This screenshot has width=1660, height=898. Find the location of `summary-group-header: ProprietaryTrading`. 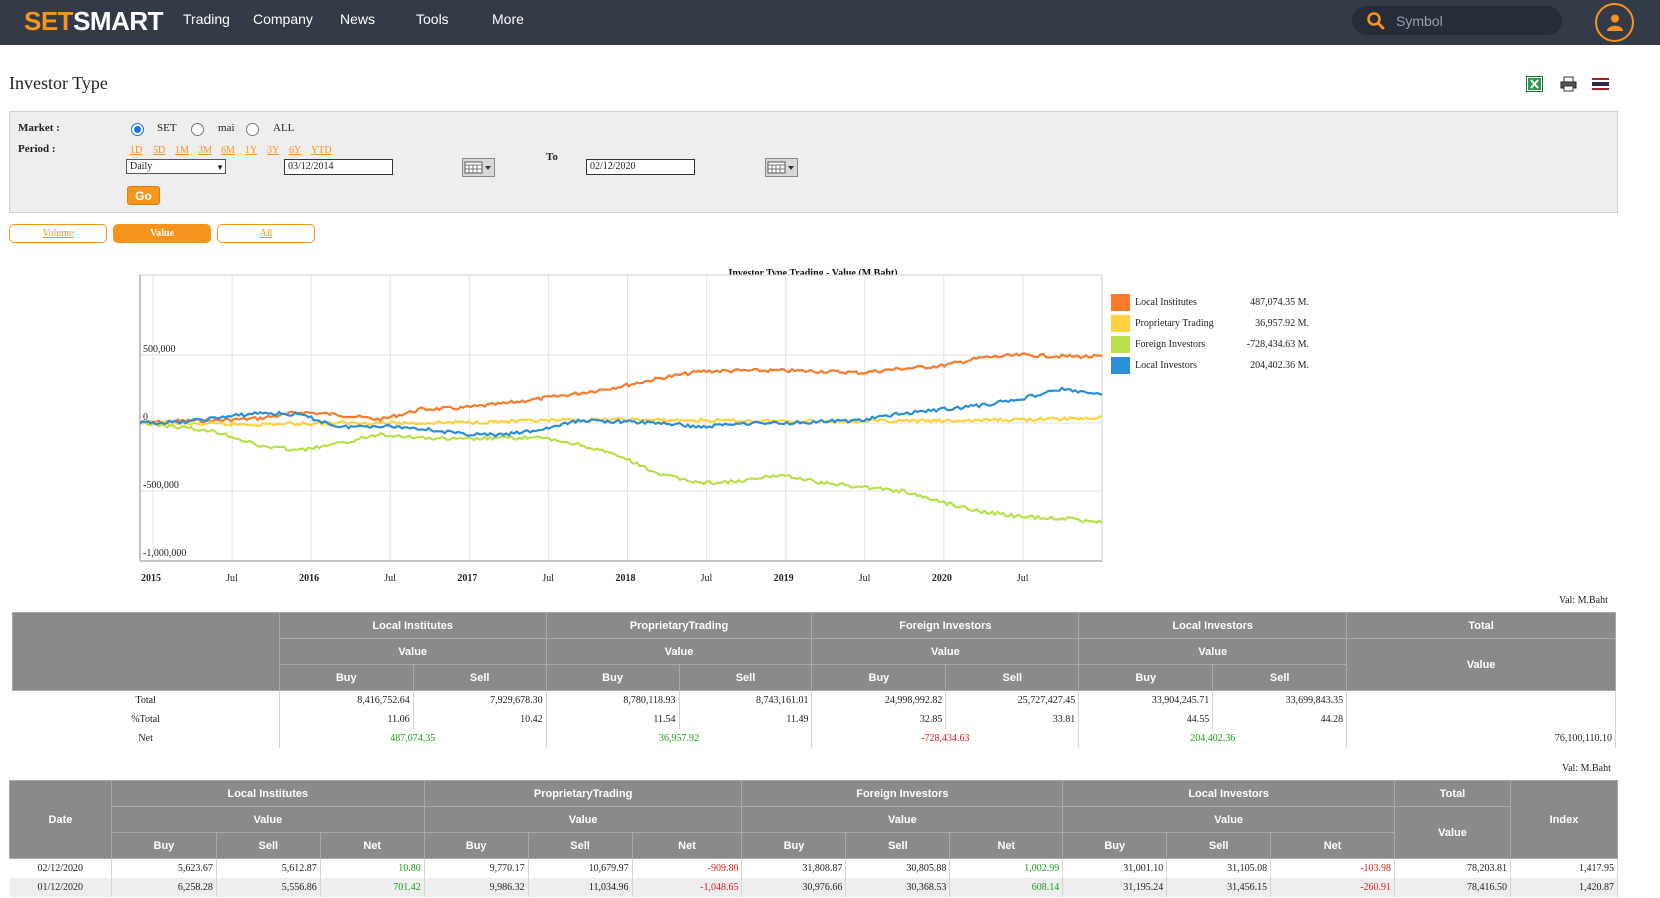

summary-group-header: ProprietaryTrading is located at coordinates (679, 625).